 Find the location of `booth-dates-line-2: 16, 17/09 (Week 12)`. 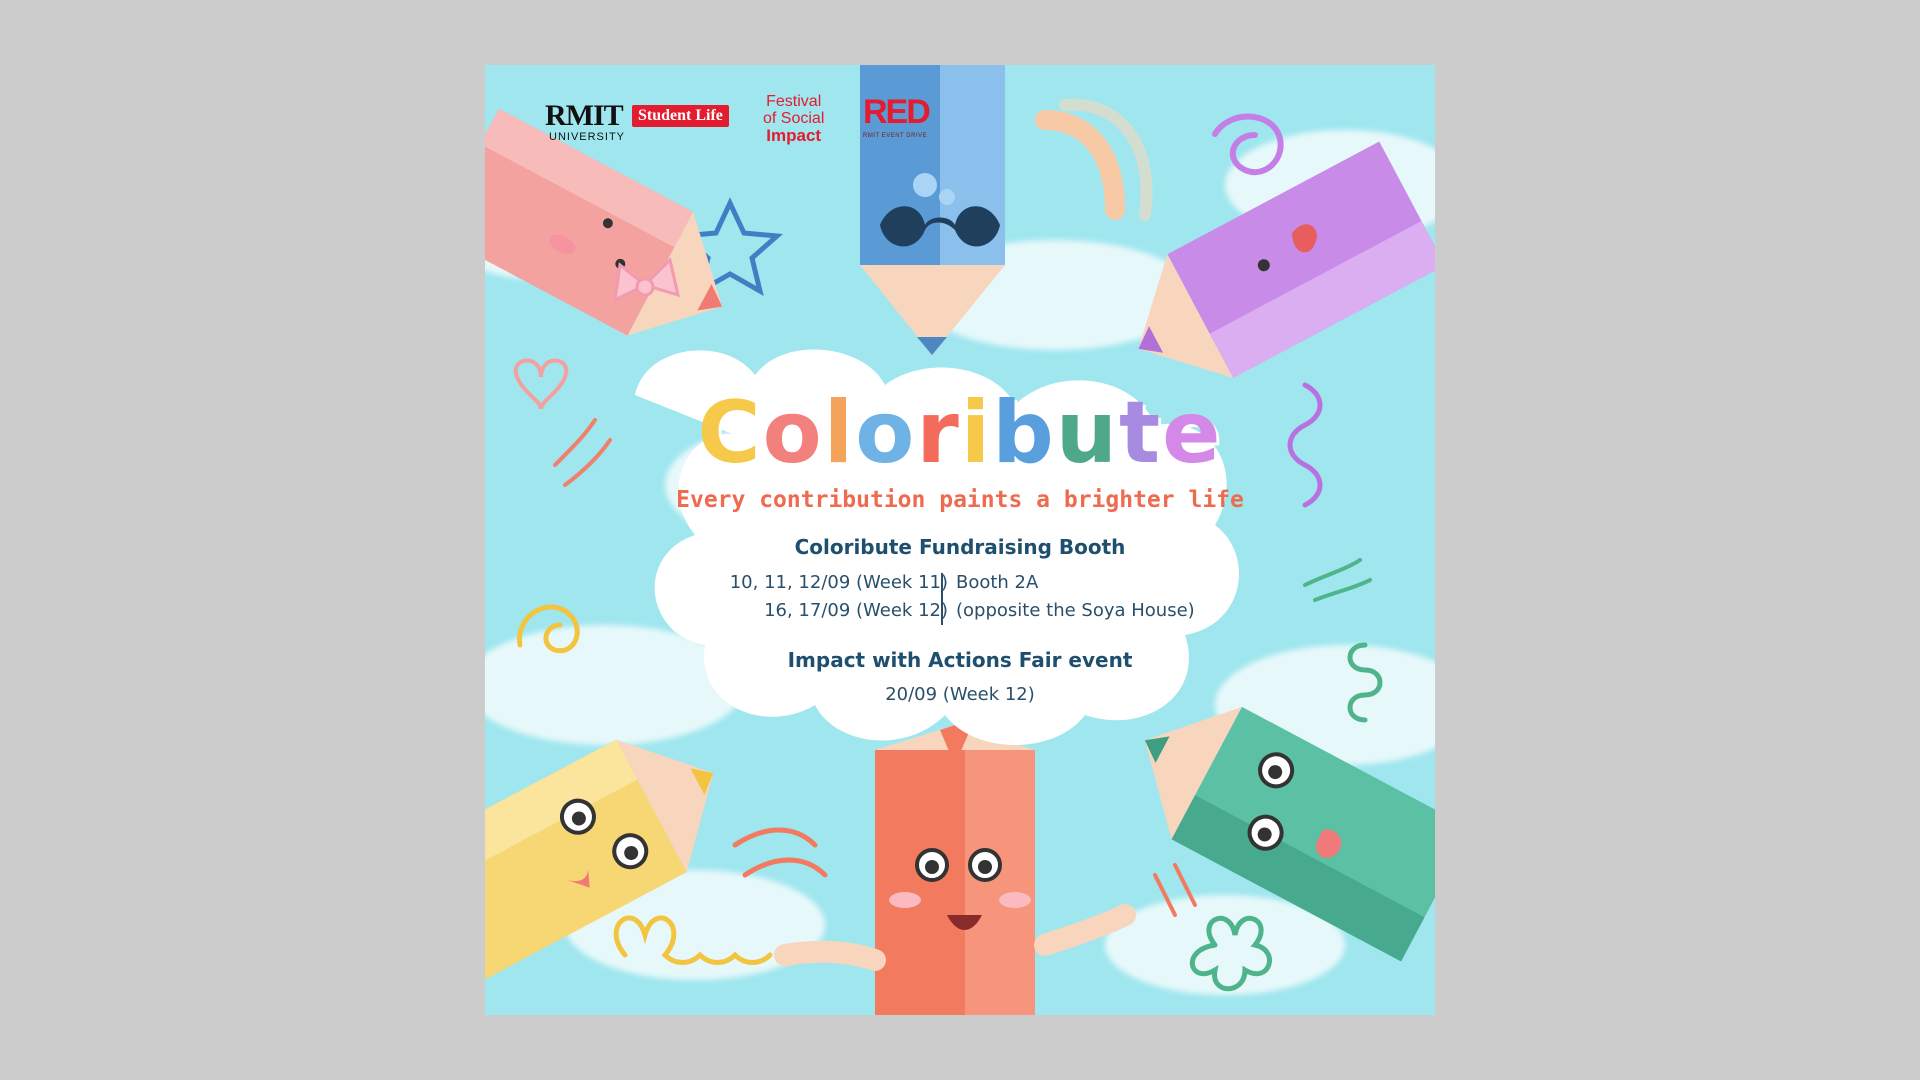

booth-dates-line-2: 16, 17/09 (Week 12) is located at coordinates (856, 610).